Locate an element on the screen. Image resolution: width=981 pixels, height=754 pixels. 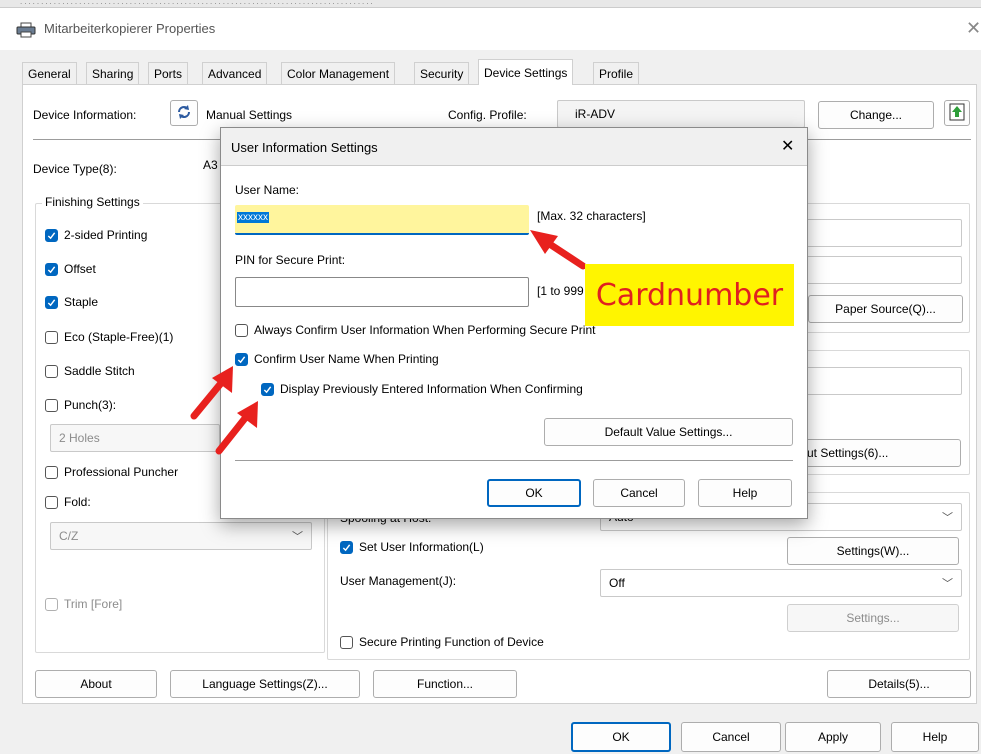
arrow-to-confirm-icon is located at coordinates (211, 393).